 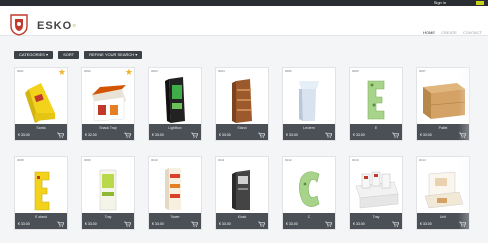 I want to click on card-name: Tower, so click(x=175, y=217).